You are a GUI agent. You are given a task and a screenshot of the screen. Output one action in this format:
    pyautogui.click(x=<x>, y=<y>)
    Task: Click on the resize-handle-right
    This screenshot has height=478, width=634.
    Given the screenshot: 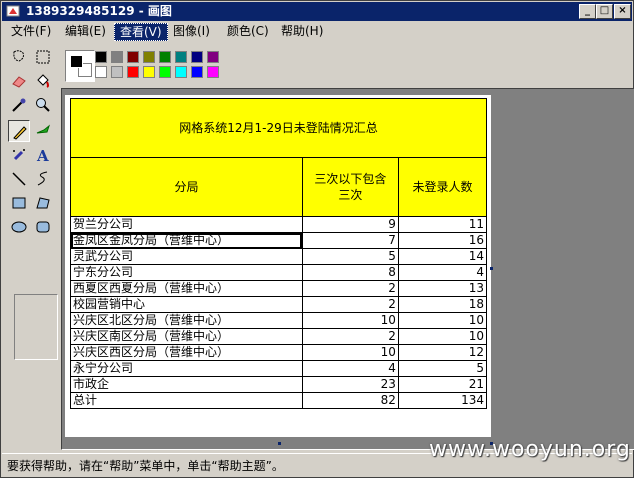 What is the action you would take?
    pyautogui.click(x=491, y=268)
    